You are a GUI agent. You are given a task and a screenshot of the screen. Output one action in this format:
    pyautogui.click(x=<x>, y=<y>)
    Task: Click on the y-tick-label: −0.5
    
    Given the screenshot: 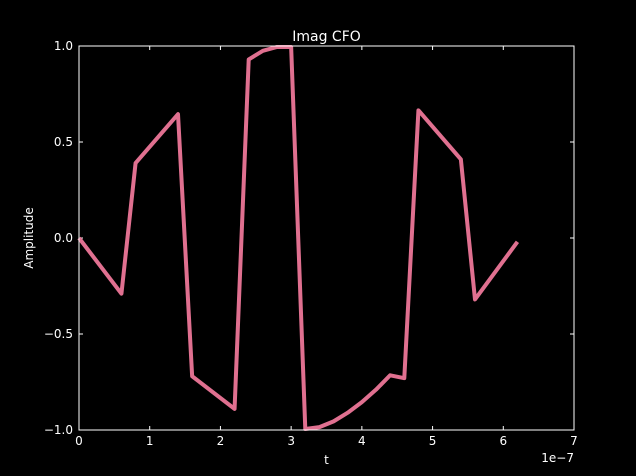 What is the action you would take?
    pyautogui.click(x=58, y=334)
    